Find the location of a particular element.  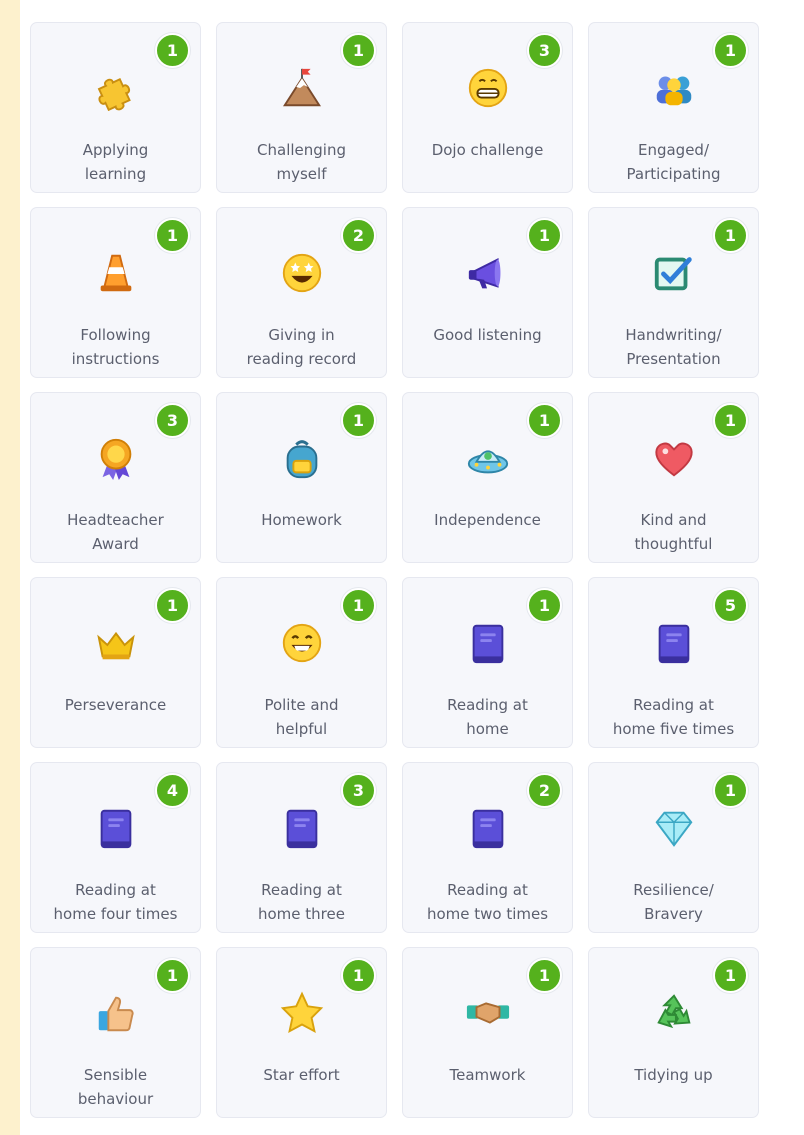

skill-card: 1 Homework is located at coordinates (301, 477).